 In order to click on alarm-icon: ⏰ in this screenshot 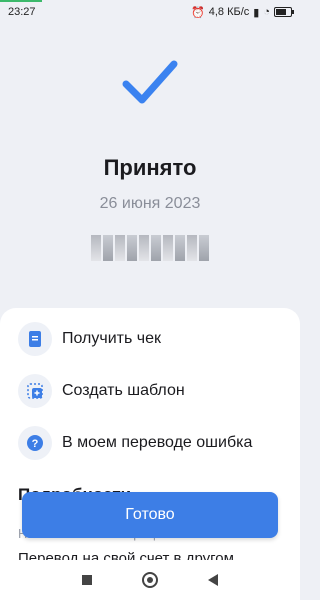, I will do `click(198, 12)`.